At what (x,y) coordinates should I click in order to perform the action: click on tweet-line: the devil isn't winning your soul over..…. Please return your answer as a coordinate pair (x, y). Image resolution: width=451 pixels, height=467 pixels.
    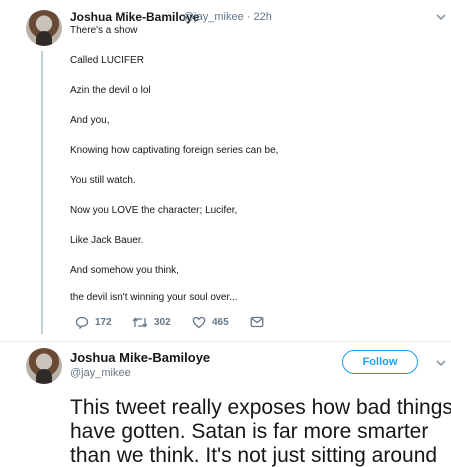
    Looking at the image, I should click on (154, 297).